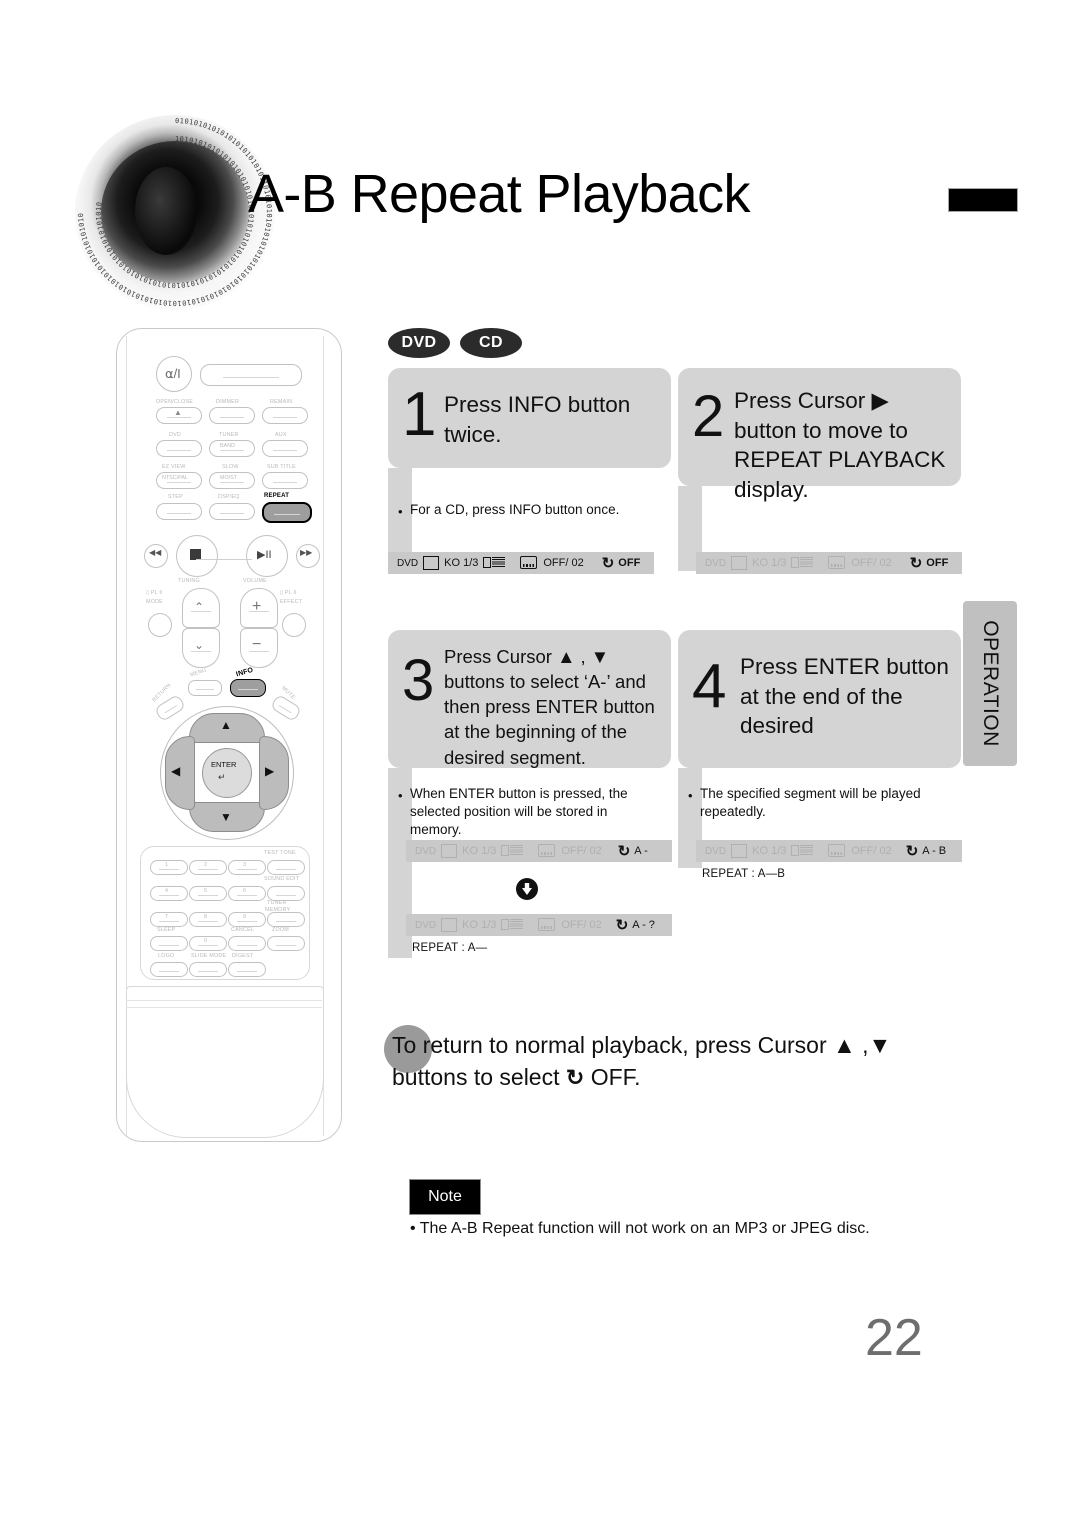 This screenshot has height=1528, width=1080. Describe the element at coordinates (154, 602) in the screenshot. I see `label-plii-mode-2: MODE` at that location.